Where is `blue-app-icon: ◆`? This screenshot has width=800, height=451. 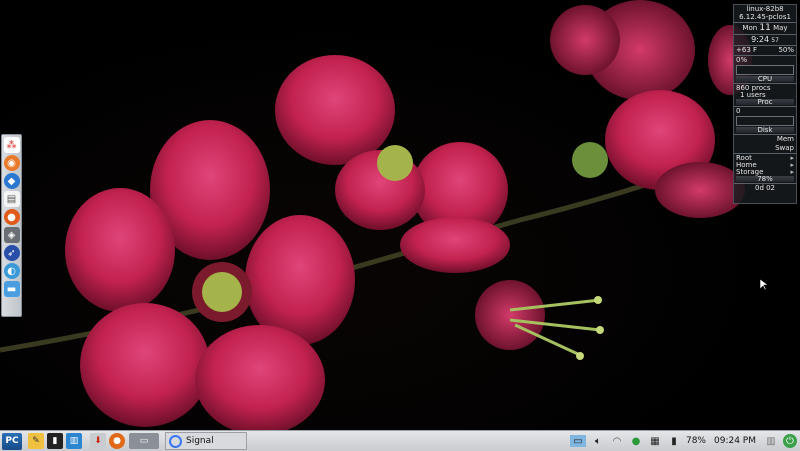 blue-app-icon: ◆ is located at coordinates (11, 181).